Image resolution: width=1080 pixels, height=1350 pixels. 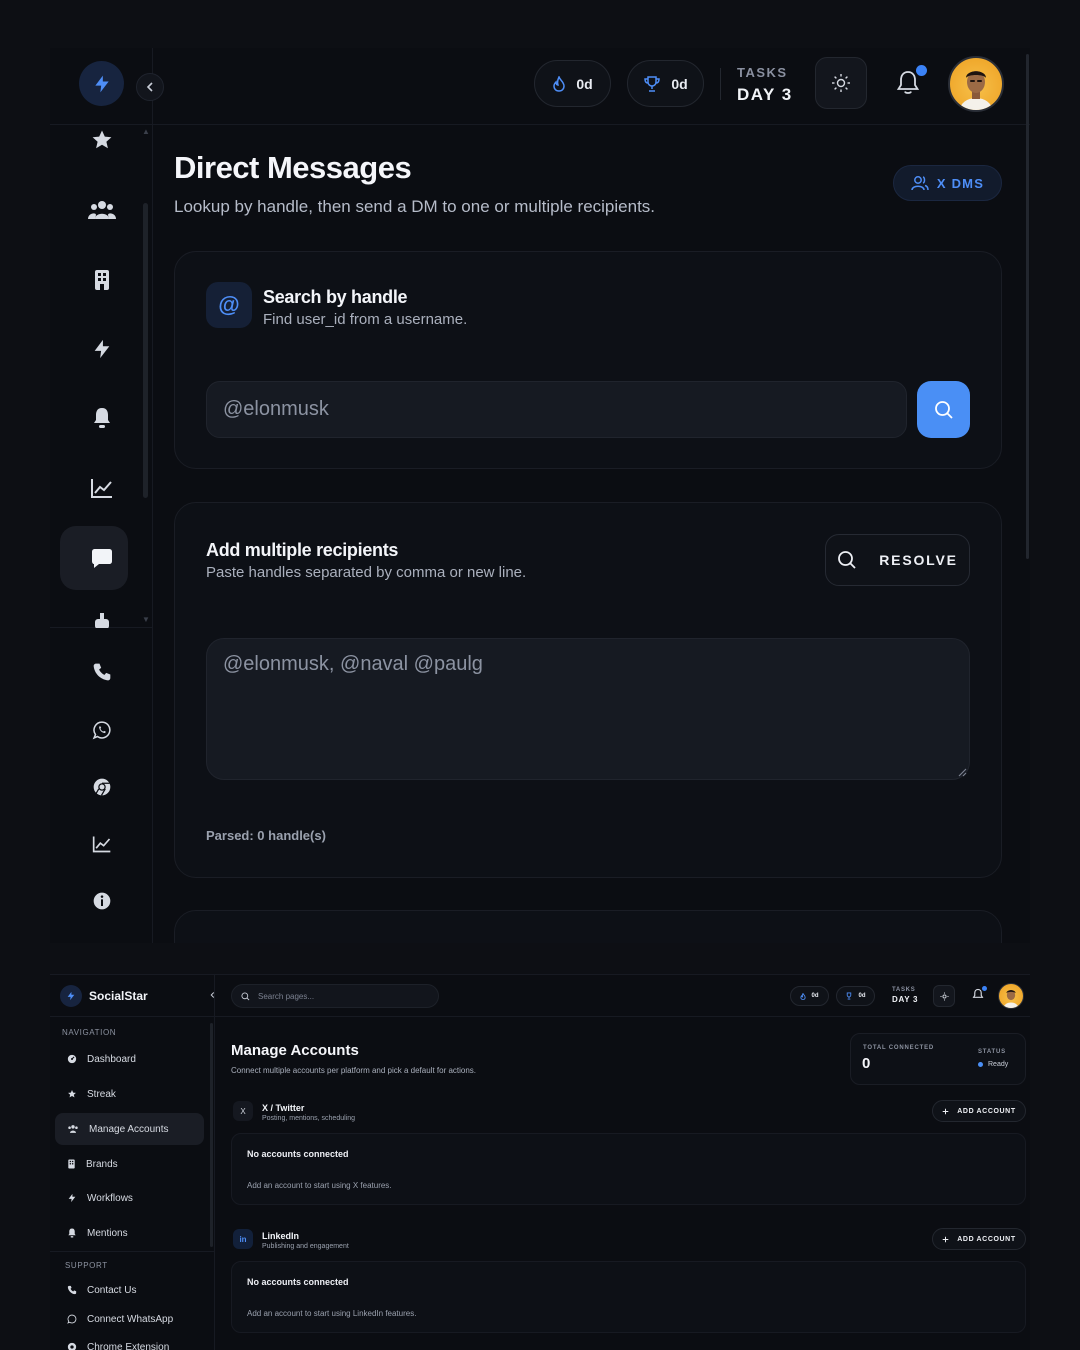 What do you see at coordinates (335, 297) in the screenshot?
I see `search-card-title: Search by handle` at bounding box center [335, 297].